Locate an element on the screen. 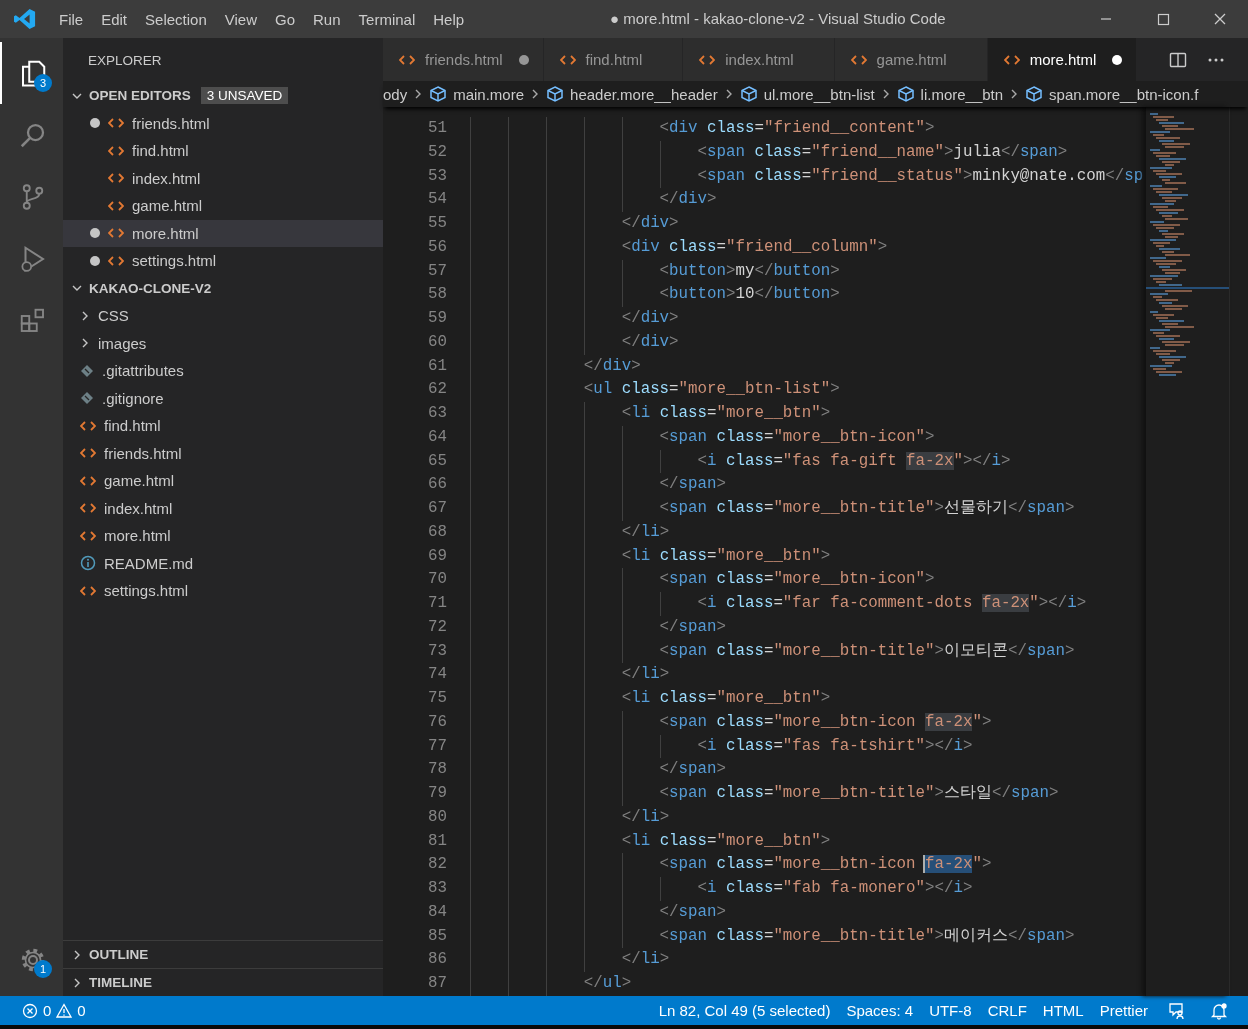 This screenshot has height=1029, width=1248. bell-icon is located at coordinates (1219, 1010).